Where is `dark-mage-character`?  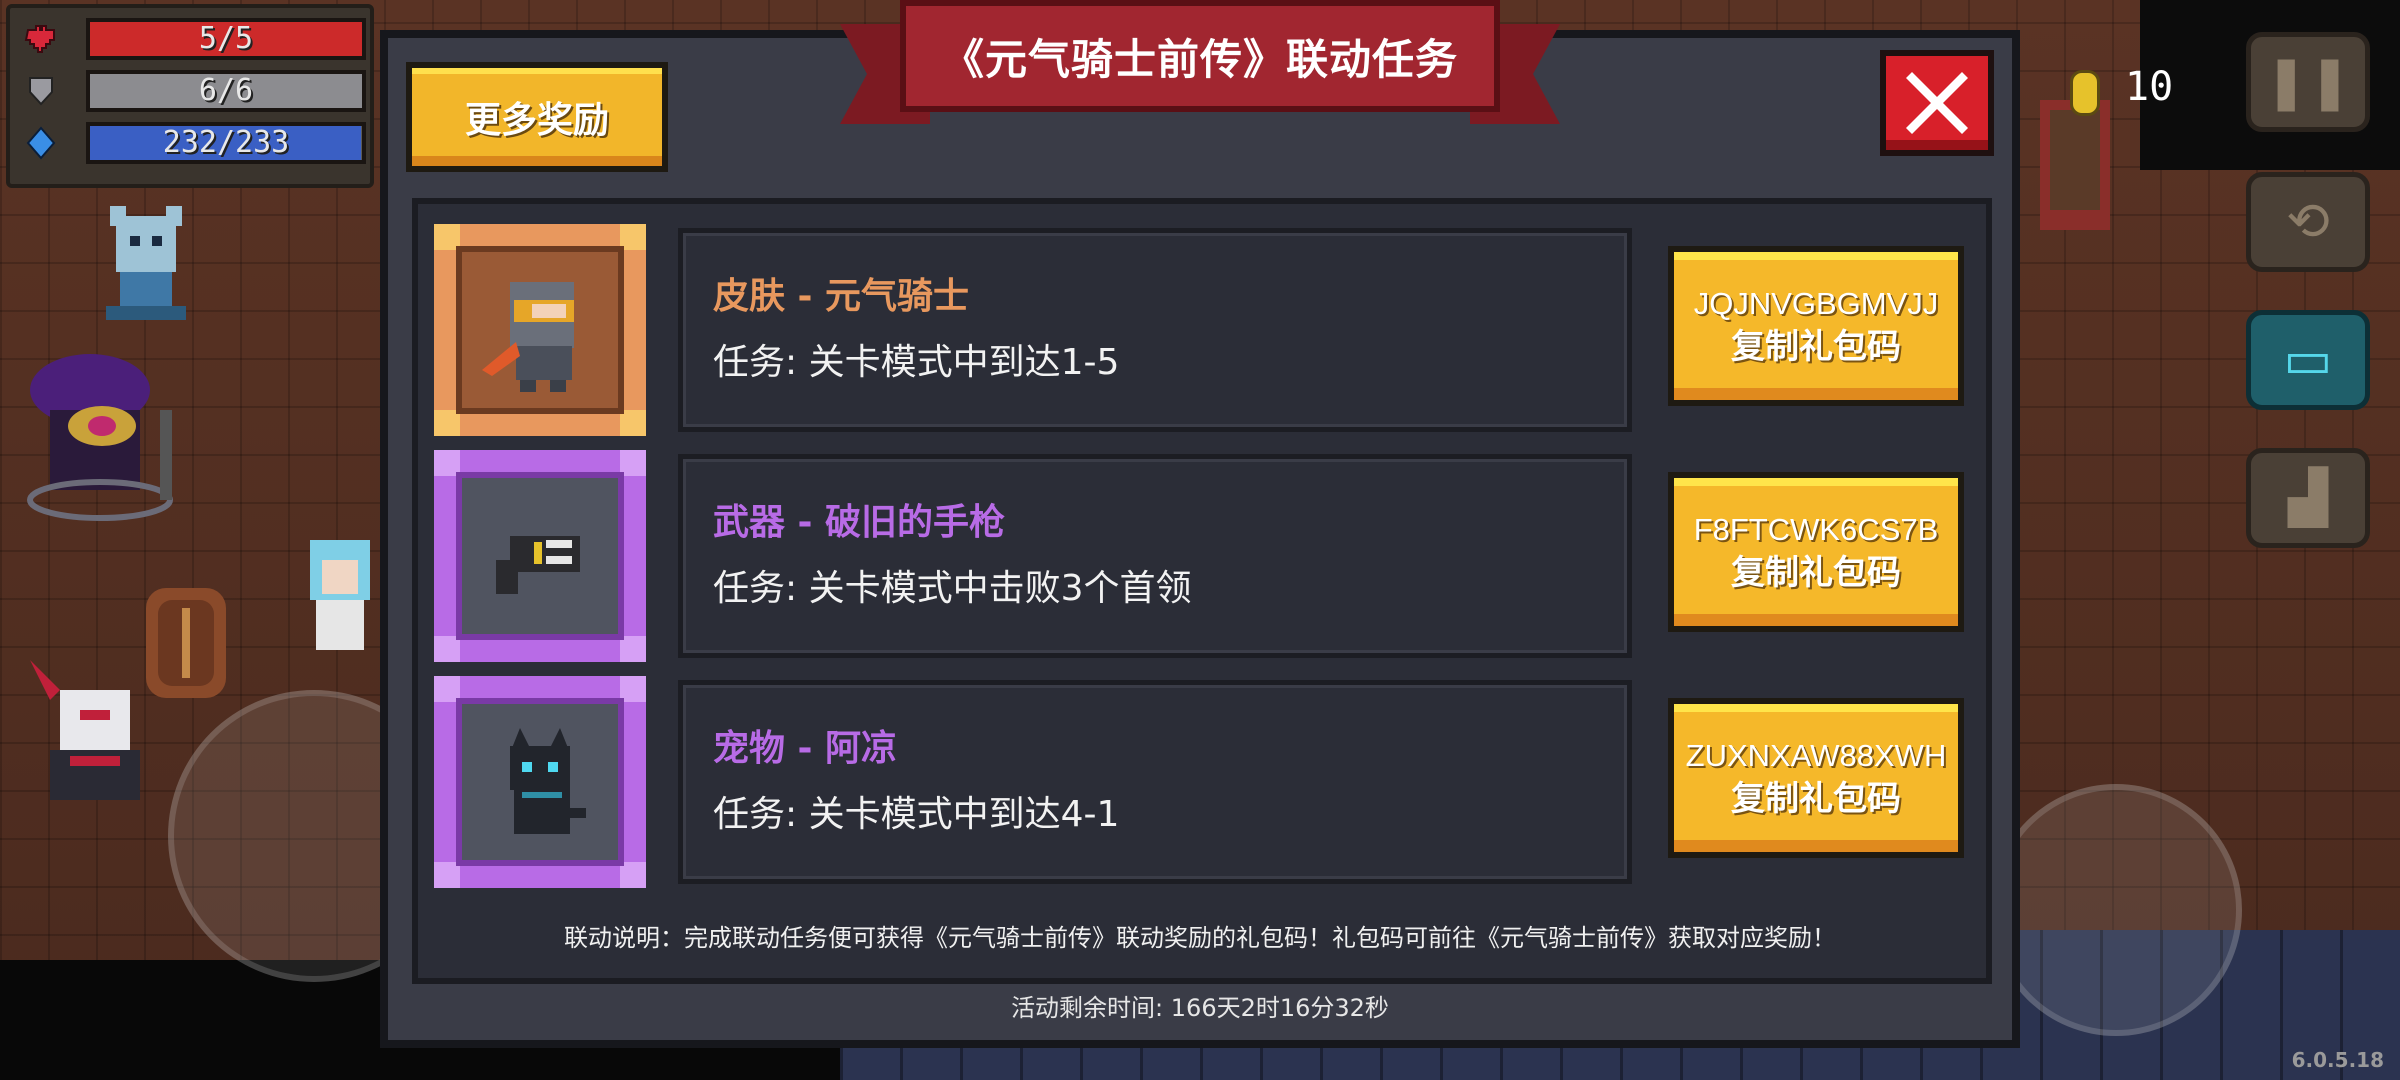
dark-mage-character is located at coordinates (105, 440).